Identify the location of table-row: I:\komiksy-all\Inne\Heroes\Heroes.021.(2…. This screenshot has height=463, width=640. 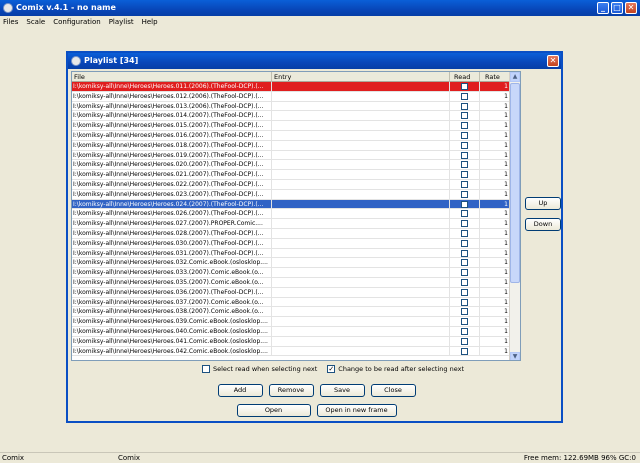
(291, 175).